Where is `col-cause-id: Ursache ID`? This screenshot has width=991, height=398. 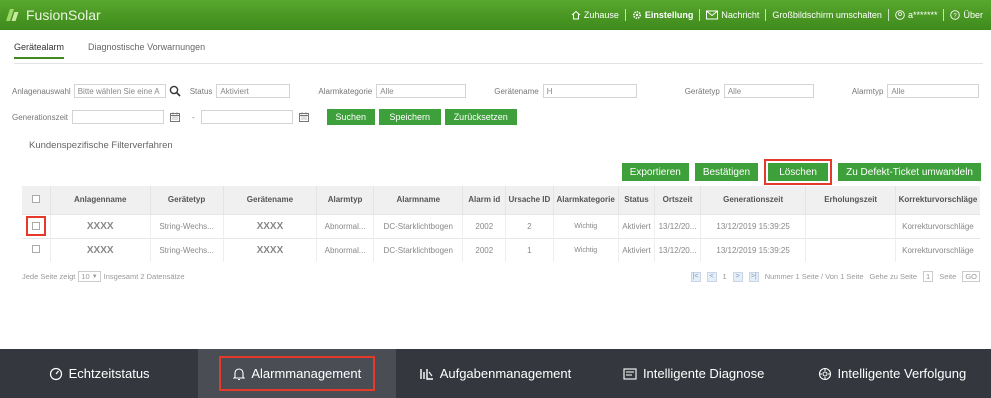 col-cause-id: Ursache ID is located at coordinates (529, 200).